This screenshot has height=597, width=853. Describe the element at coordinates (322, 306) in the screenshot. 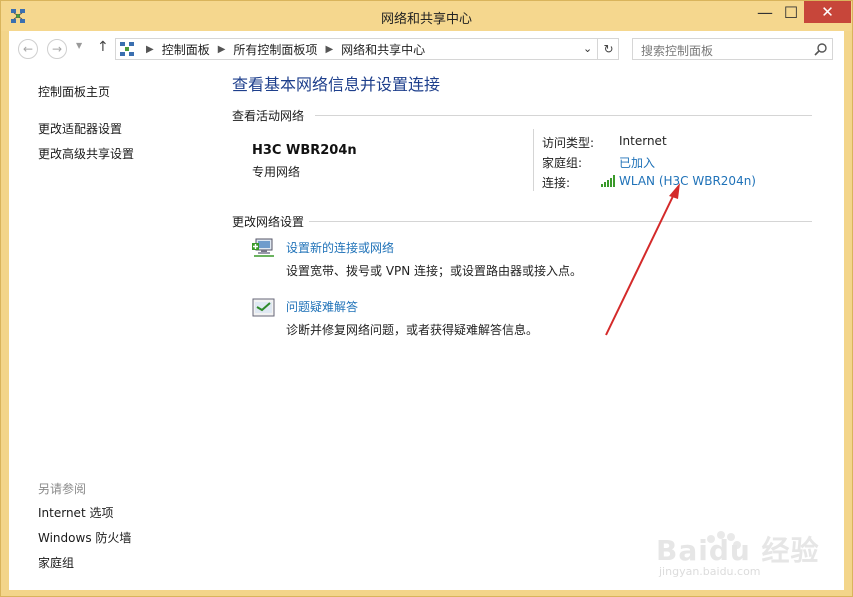

I see `troubleshoot-link: 问题疑难解答` at that location.